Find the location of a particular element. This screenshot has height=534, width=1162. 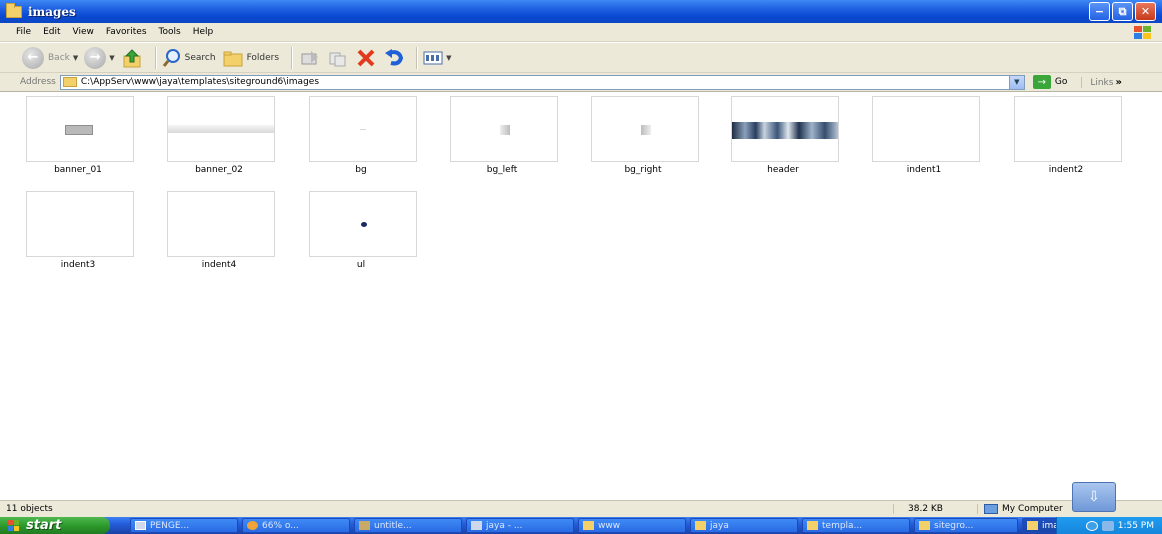

file-name: bg_left is located at coordinates (502, 170).